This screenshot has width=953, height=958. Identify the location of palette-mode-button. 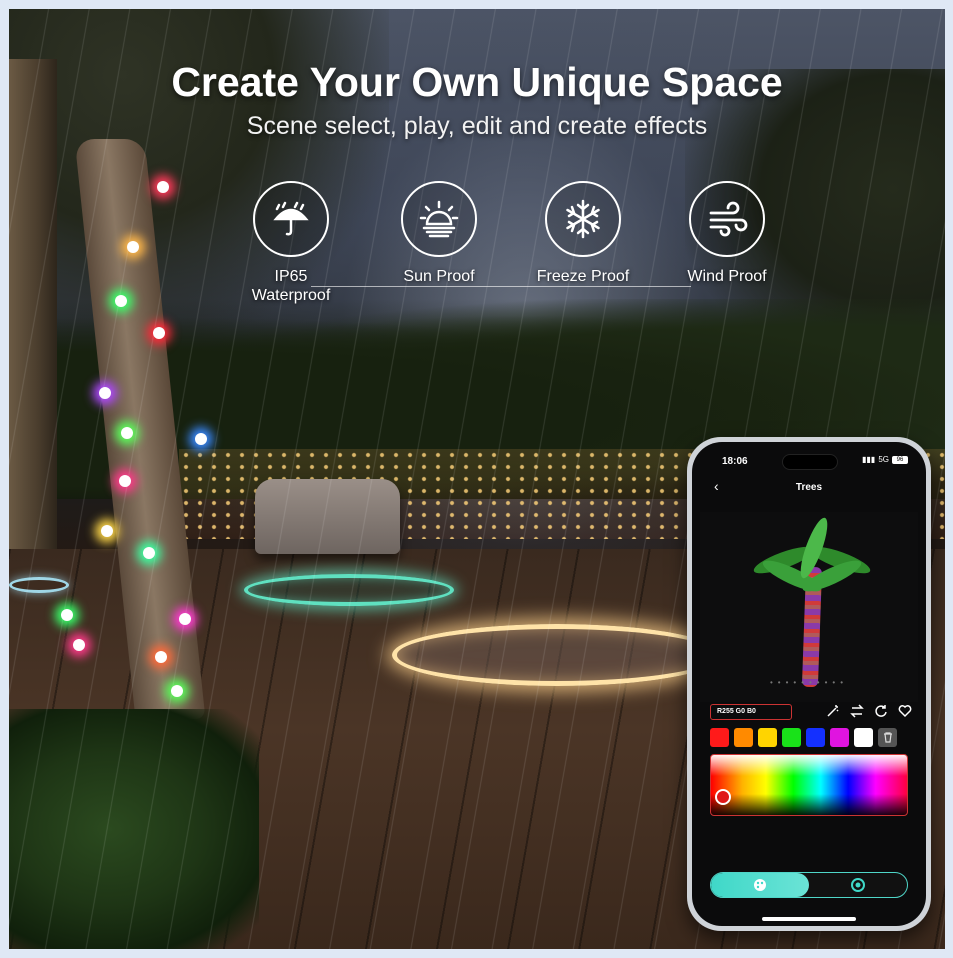
(760, 885).